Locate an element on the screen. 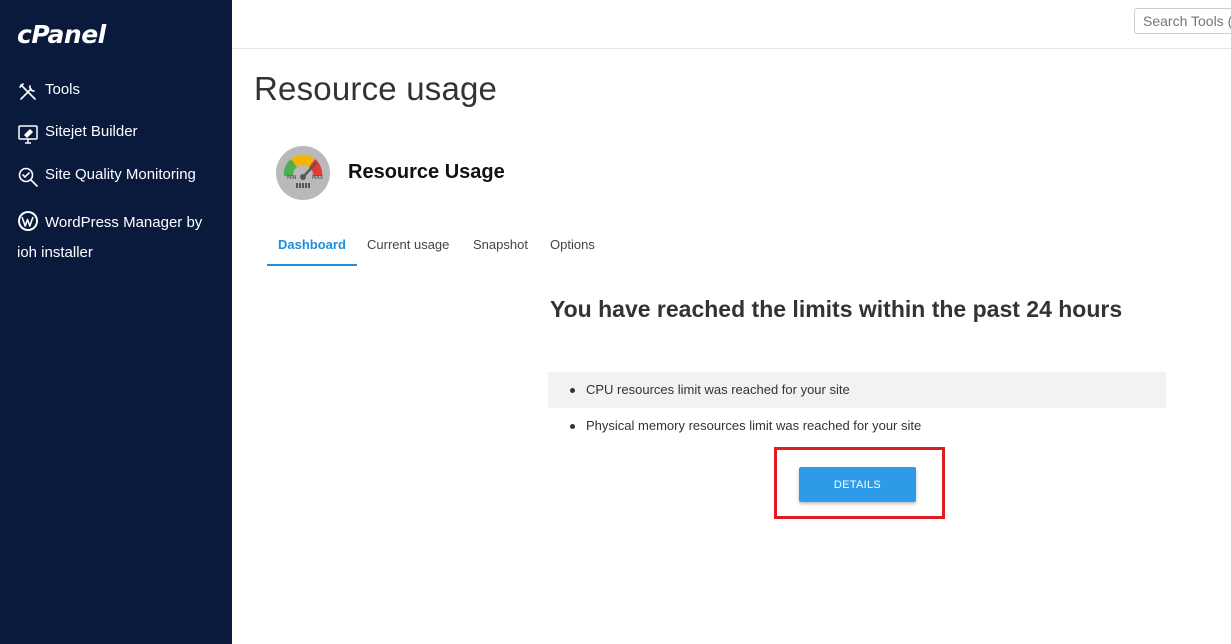 The image size is (1231, 644). sidebar-item-label: Sitejet Builder is located at coordinates (91, 131).